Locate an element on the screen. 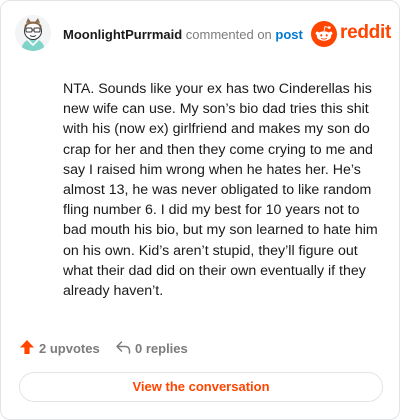  comment-actions: 2 upvotes 0 replies is located at coordinates (199, 348).